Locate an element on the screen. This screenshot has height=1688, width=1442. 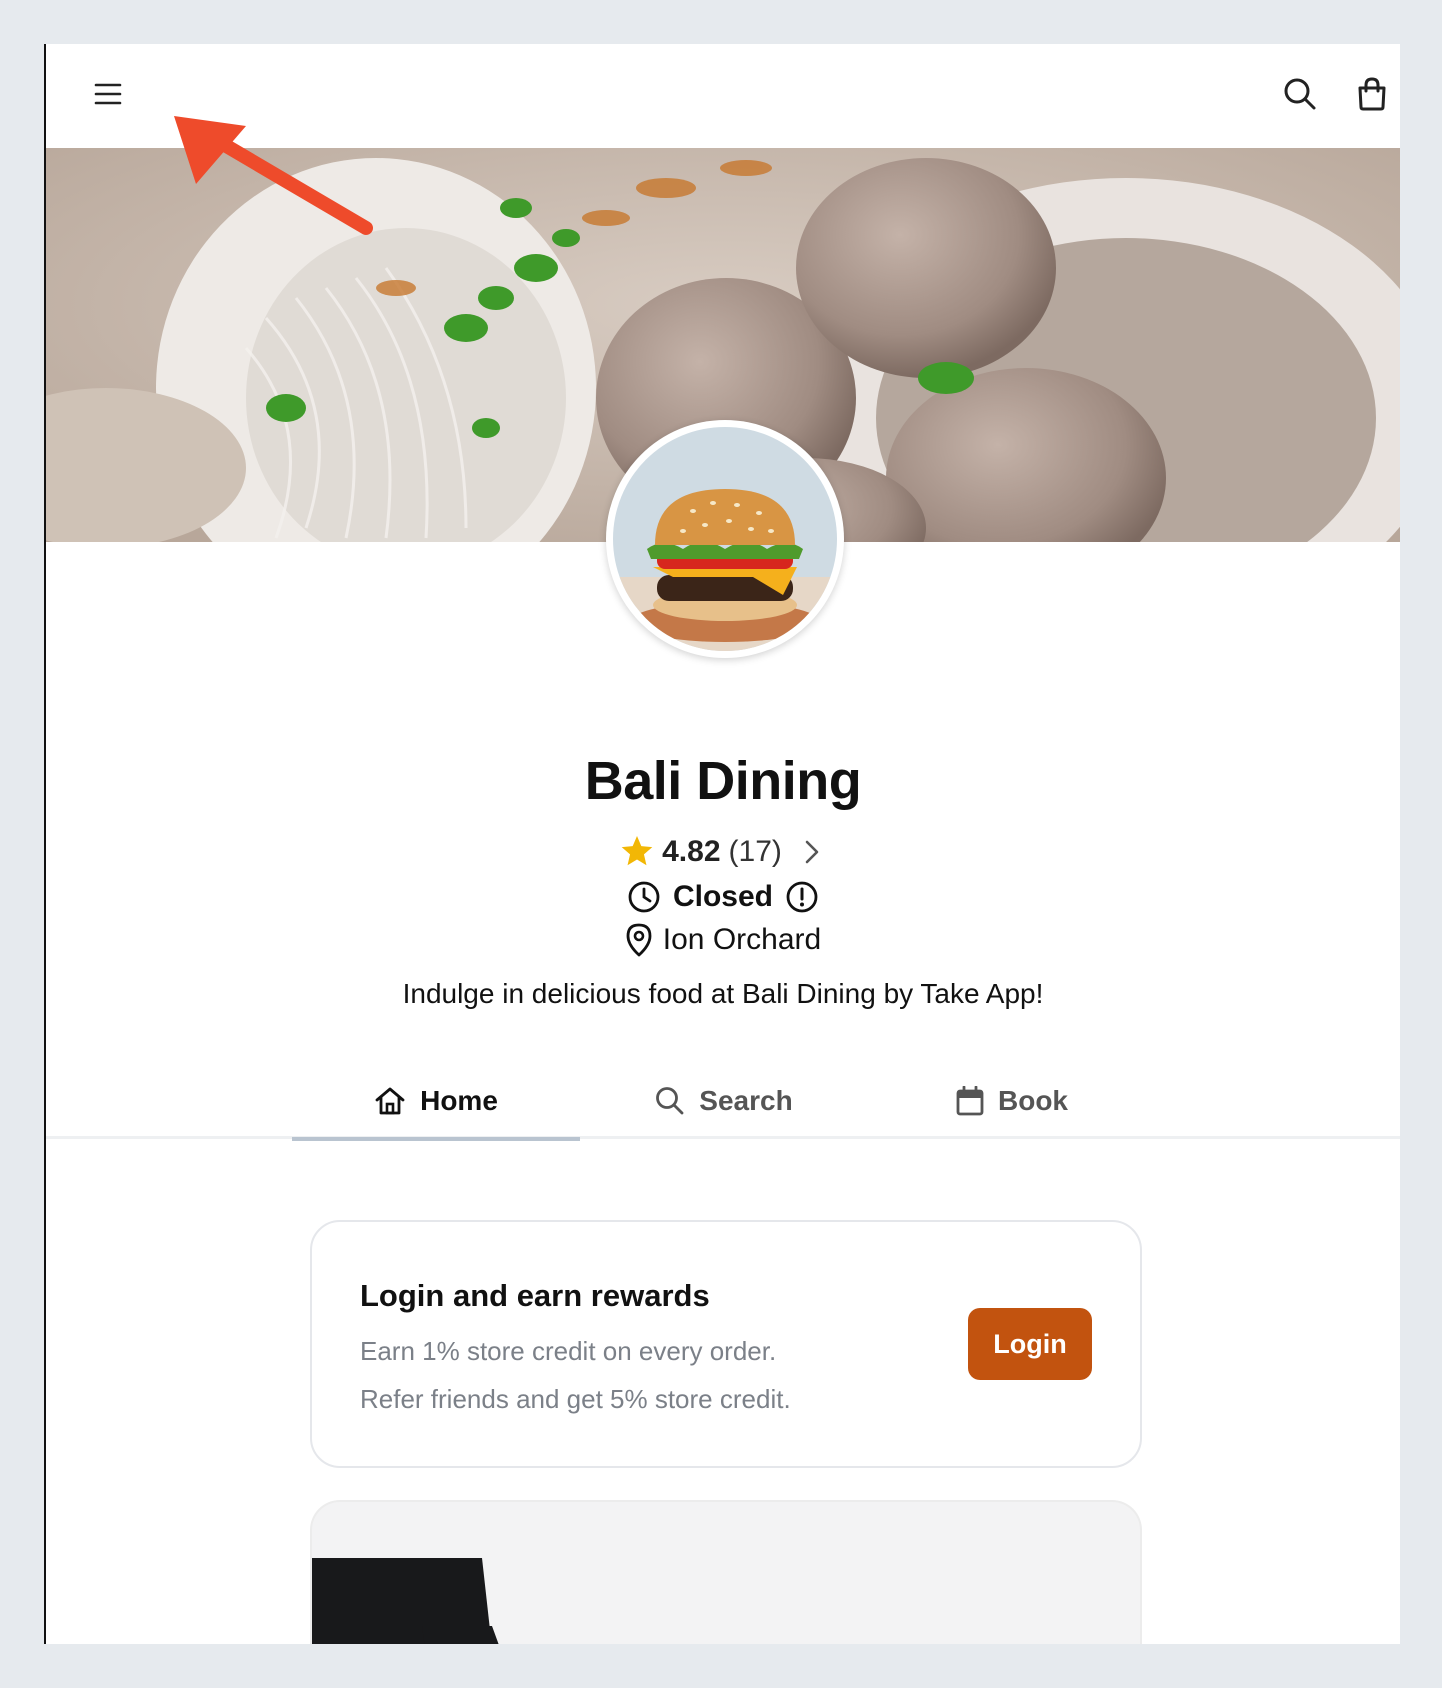
location-row: Ion Orchard is located at coordinates (723, 940).